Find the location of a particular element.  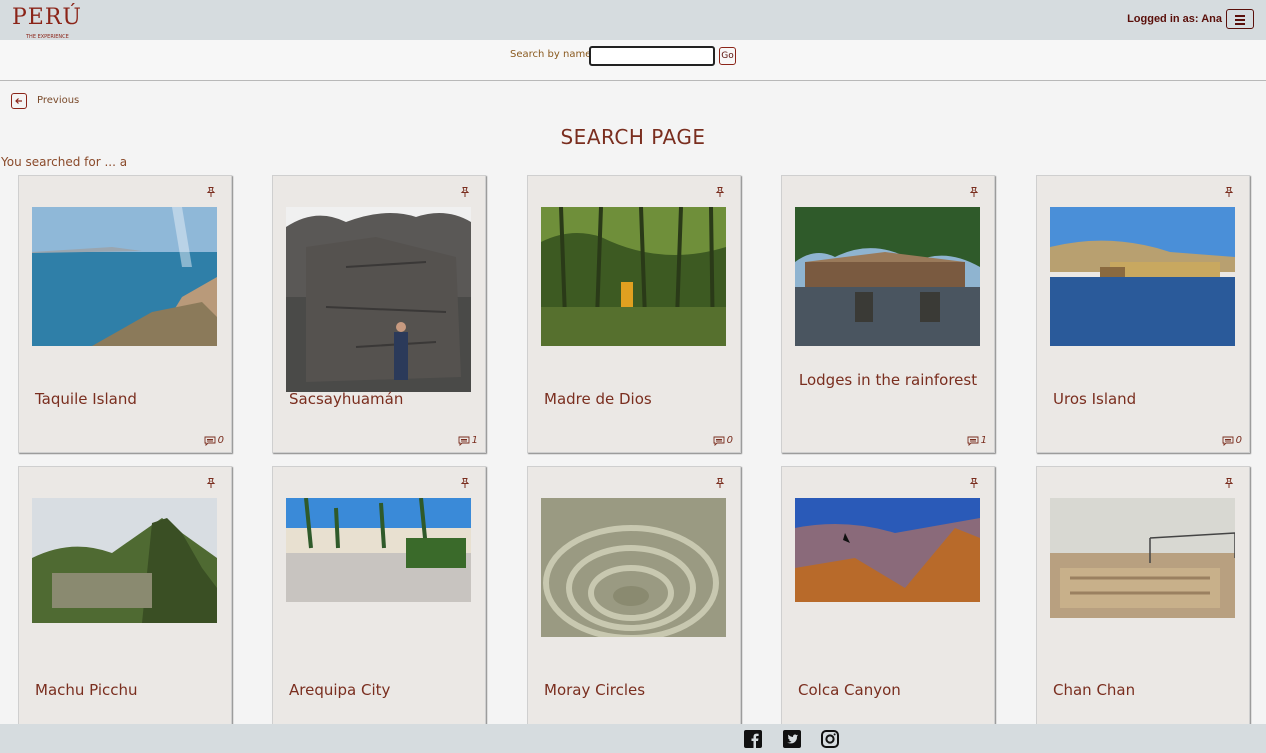

twitter-icon is located at coordinates (792, 739).